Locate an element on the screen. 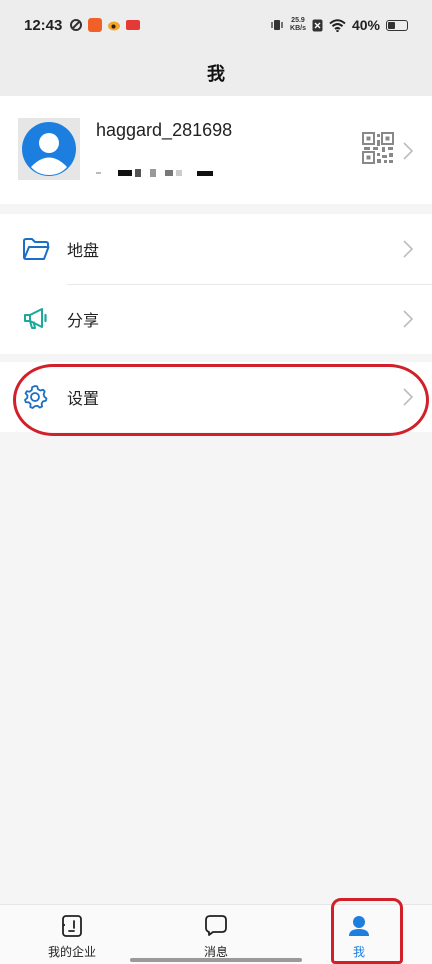  page-title: 我 is located at coordinates (216, 74).